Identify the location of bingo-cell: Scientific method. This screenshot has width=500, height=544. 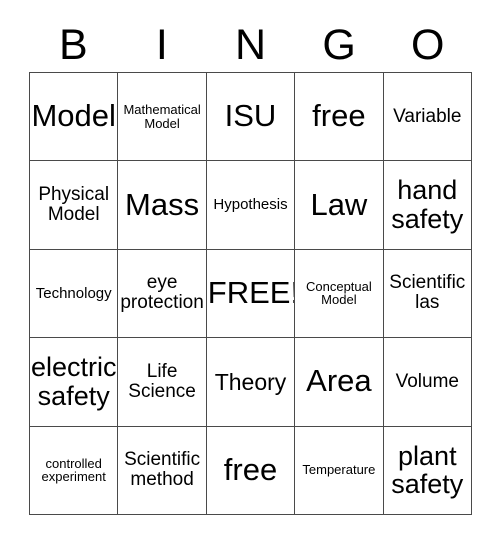
(162, 470).